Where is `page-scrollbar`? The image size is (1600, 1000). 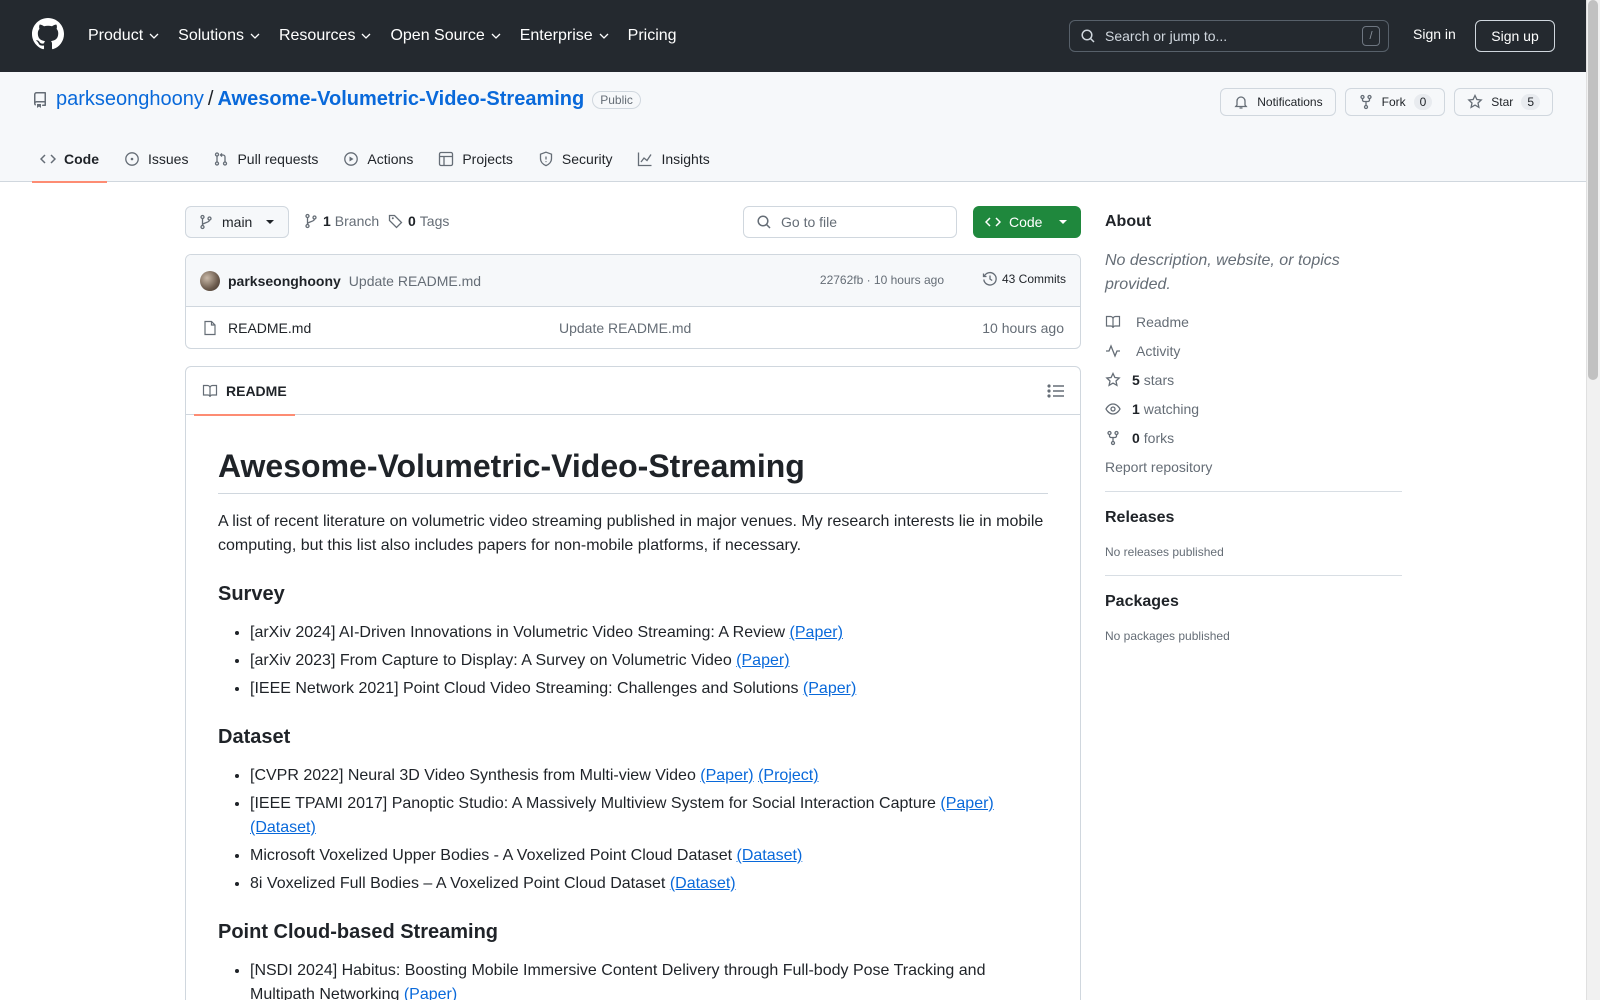
page-scrollbar is located at coordinates (1593, 500).